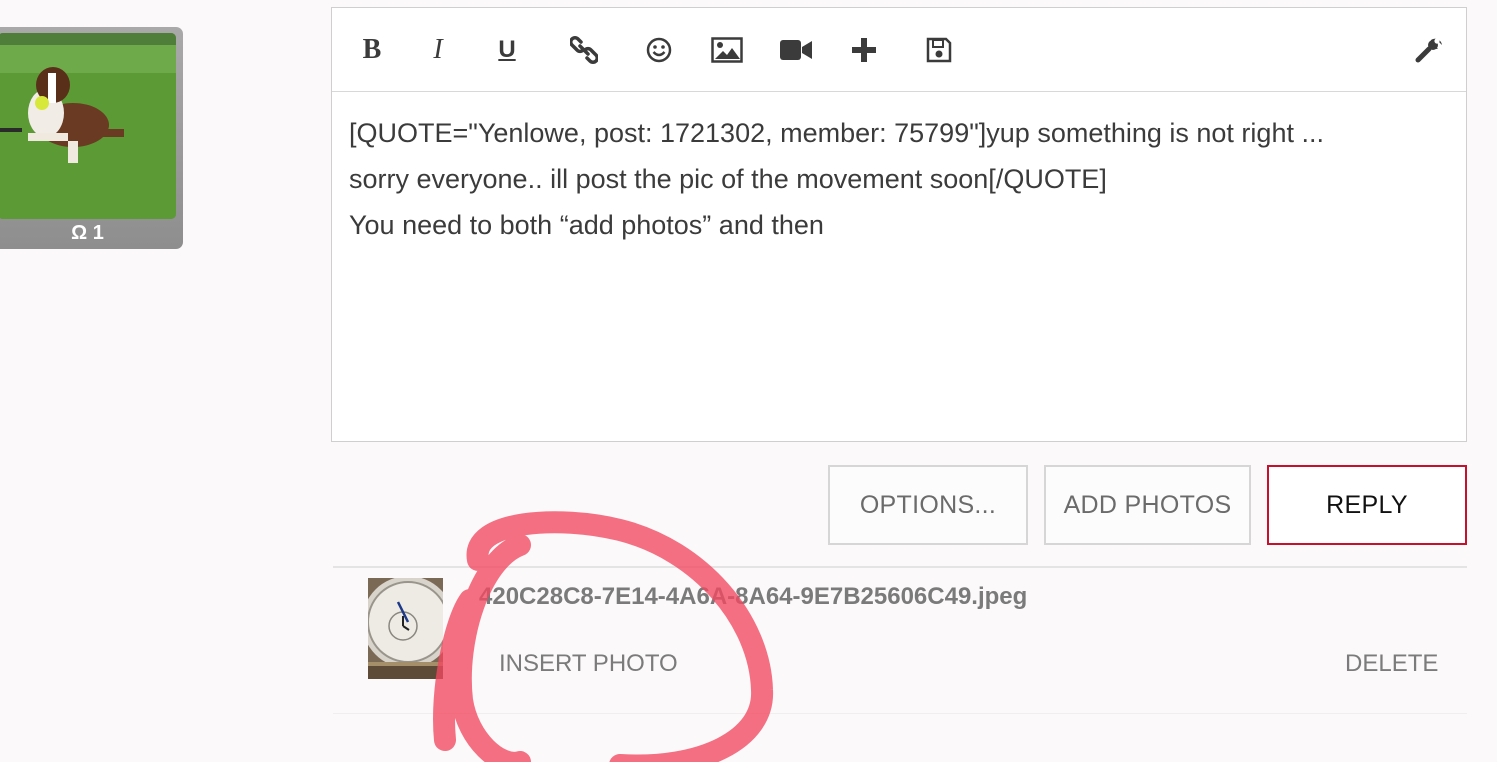 The width and height of the screenshot is (1497, 762). Describe the element at coordinates (1367, 505) in the screenshot. I see `reply-button: REPLY` at that location.